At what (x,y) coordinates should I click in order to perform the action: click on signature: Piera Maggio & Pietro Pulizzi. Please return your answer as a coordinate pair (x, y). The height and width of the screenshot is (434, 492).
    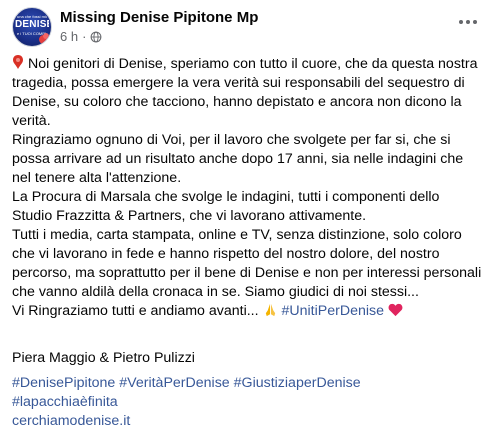
    Looking at the image, I should click on (103, 358).